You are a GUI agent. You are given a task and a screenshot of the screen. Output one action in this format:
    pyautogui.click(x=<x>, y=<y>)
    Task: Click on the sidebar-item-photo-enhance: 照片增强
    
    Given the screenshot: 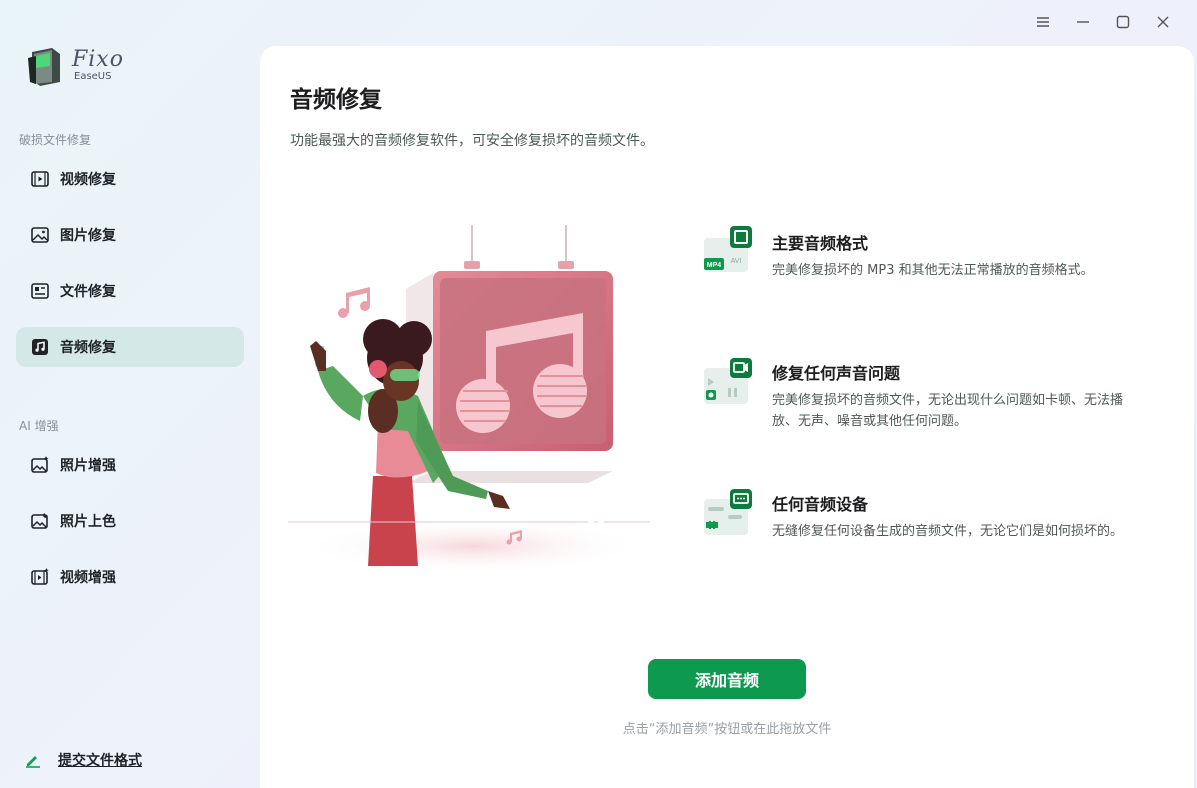 What is the action you would take?
    pyautogui.click(x=130, y=465)
    